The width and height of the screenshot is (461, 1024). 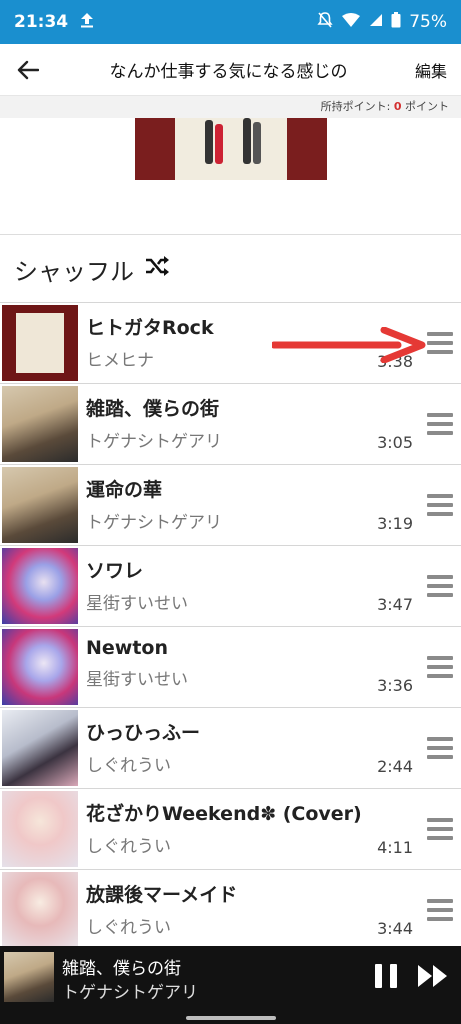 What do you see at coordinates (230, 423) in the screenshot?
I see `song-row: 雑踏、僕らの街 トゲナシトゲアリ 3:05` at bounding box center [230, 423].